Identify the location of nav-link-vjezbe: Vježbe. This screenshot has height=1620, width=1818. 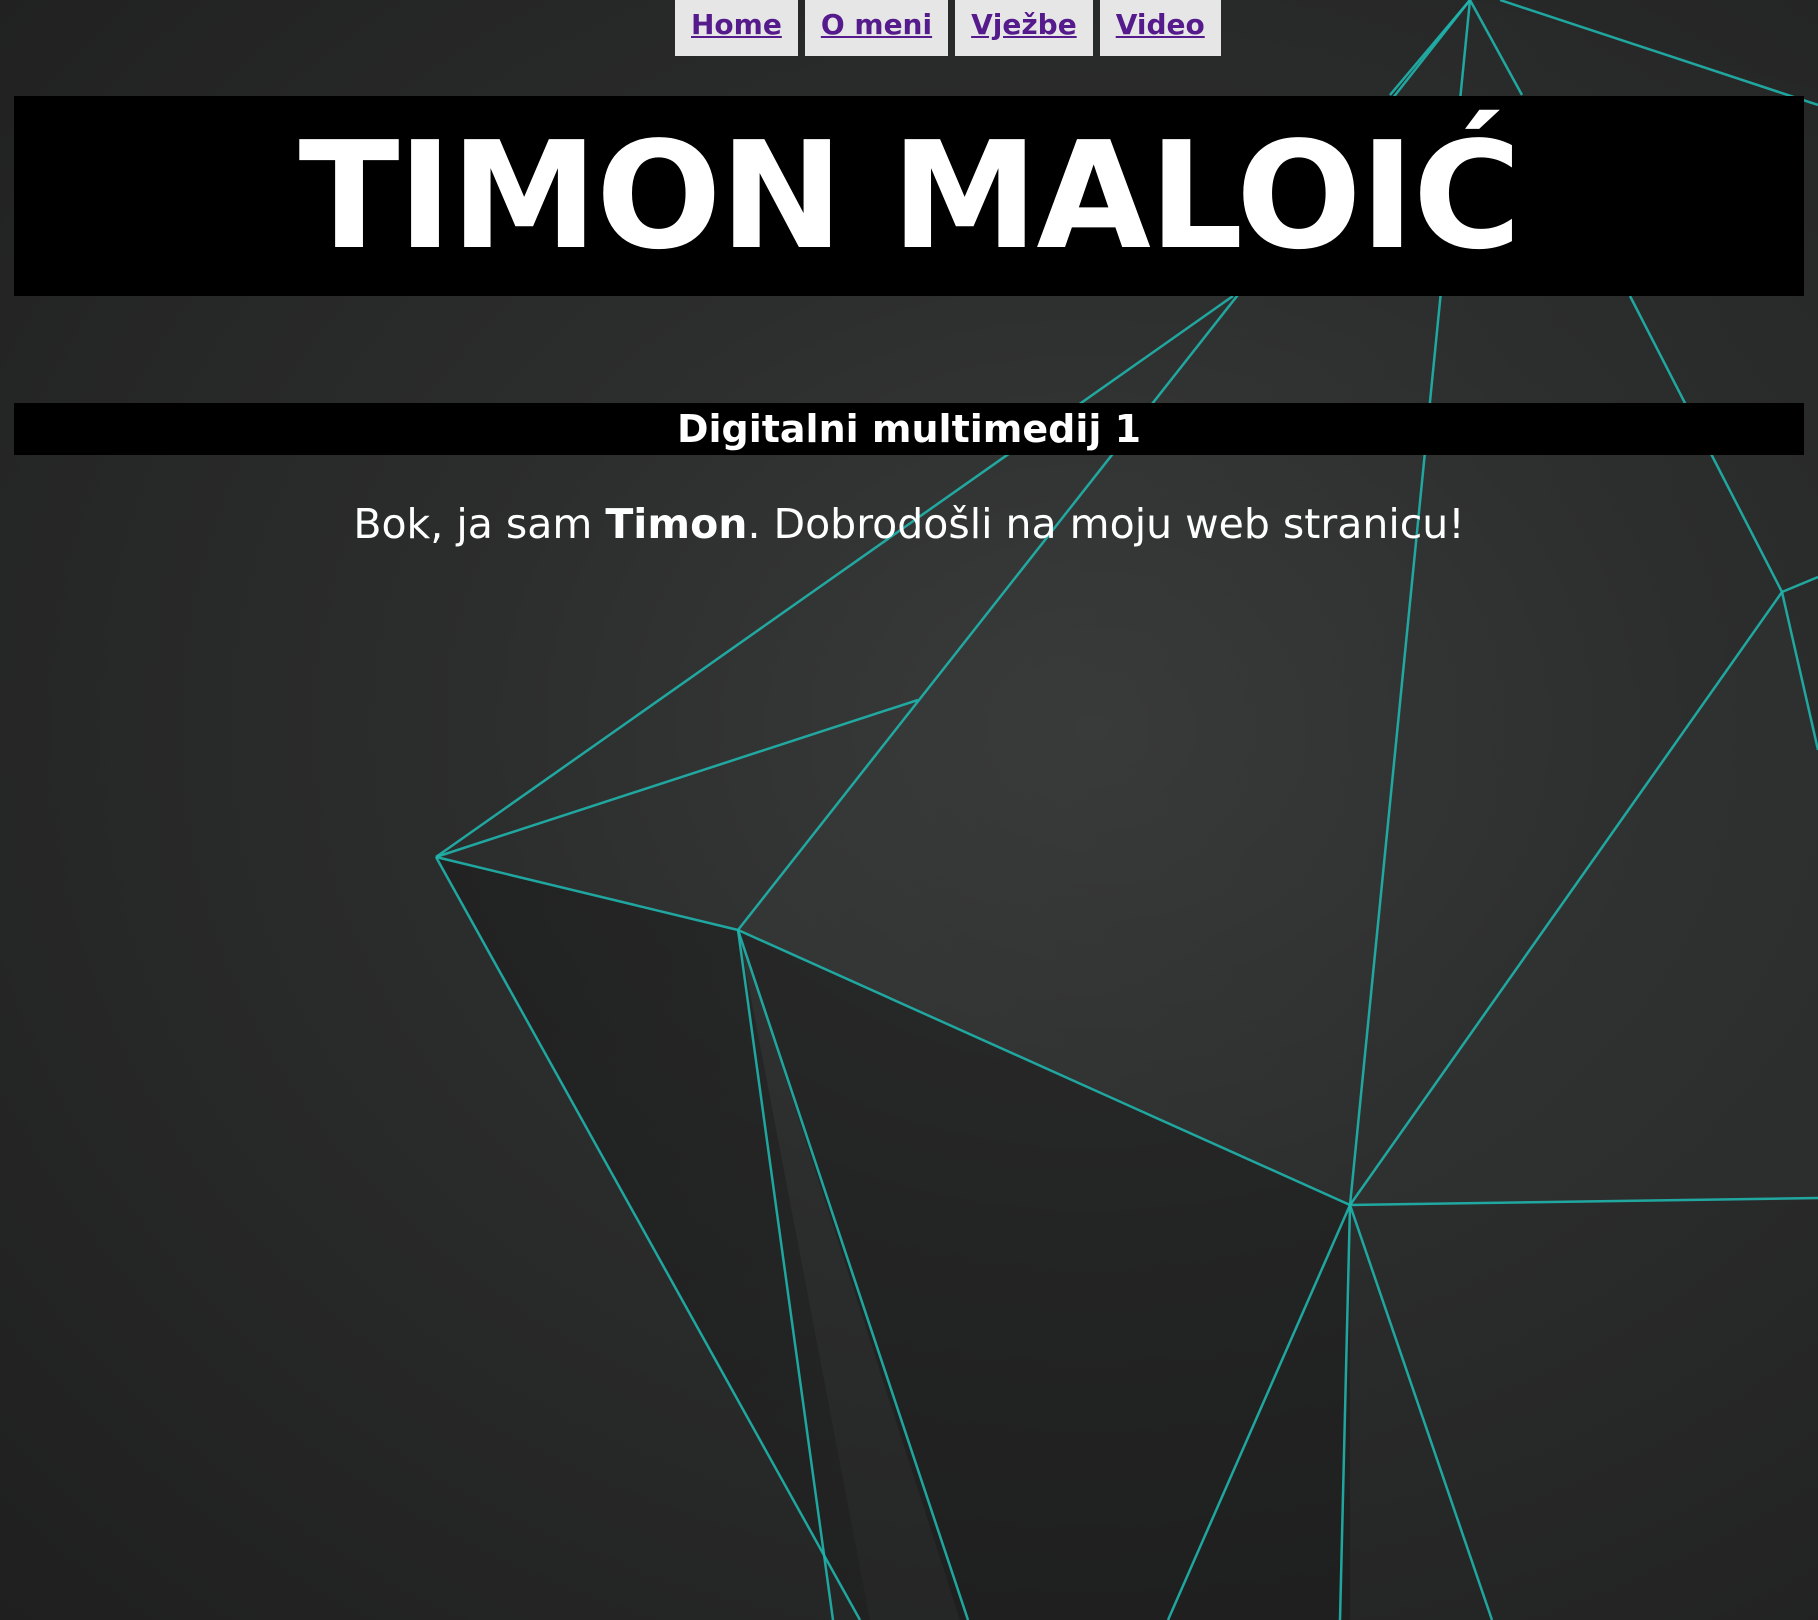
(1024, 28).